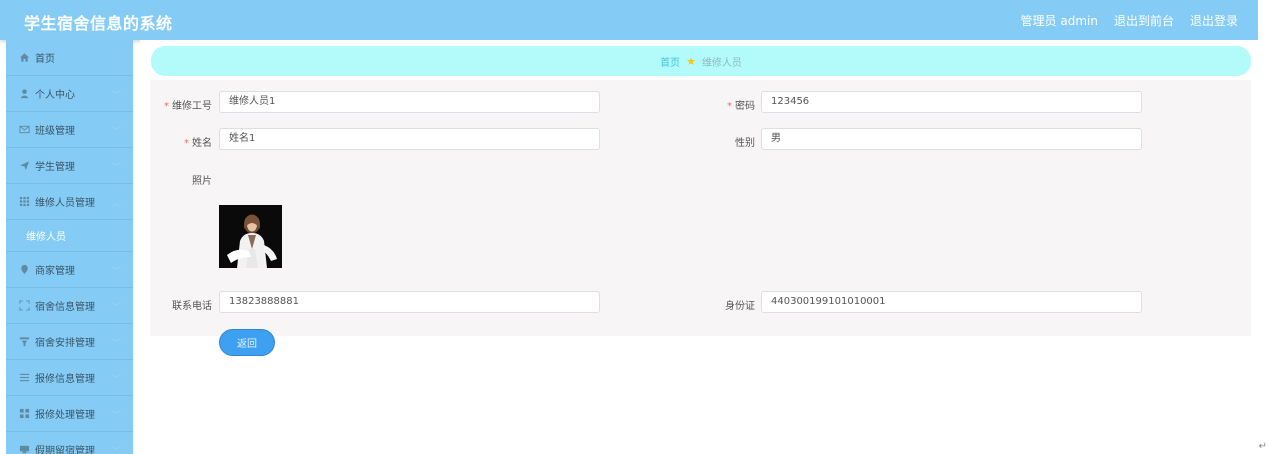 This screenshot has width=1269, height=454. Describe the element at coordinates (951, 102) in the screenshot. I see `password-field: 123456` at that location.